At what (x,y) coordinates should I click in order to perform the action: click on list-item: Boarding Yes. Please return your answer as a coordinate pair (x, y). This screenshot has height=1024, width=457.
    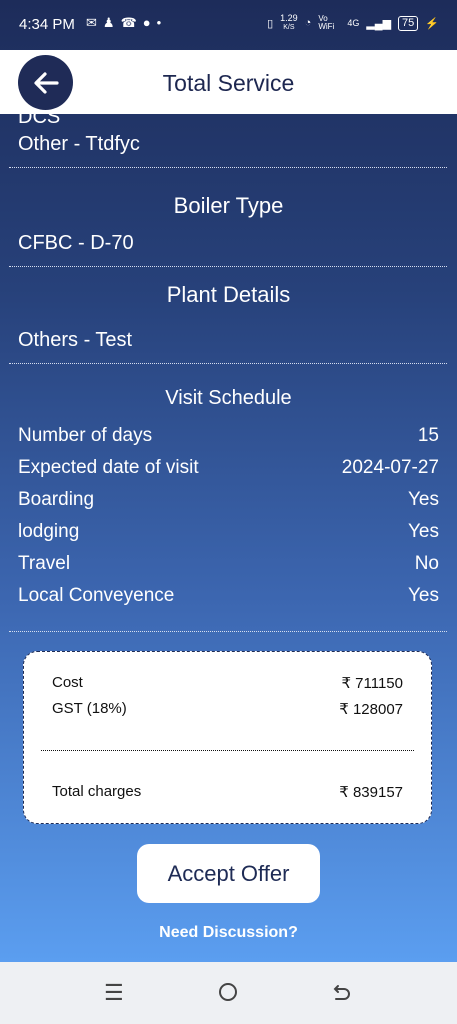
    Looking at the image, I should click on (228, 499).